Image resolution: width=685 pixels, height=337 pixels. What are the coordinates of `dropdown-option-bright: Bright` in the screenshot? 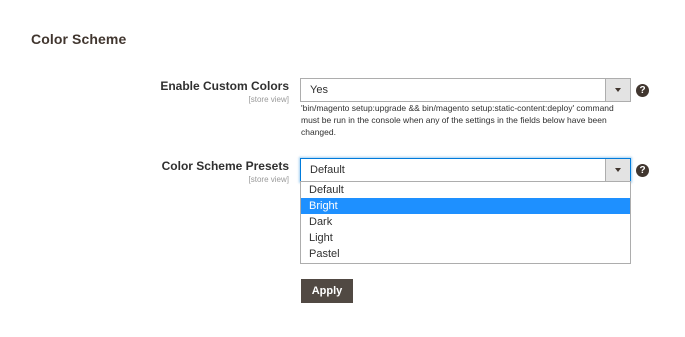 It's located at (465, 206).